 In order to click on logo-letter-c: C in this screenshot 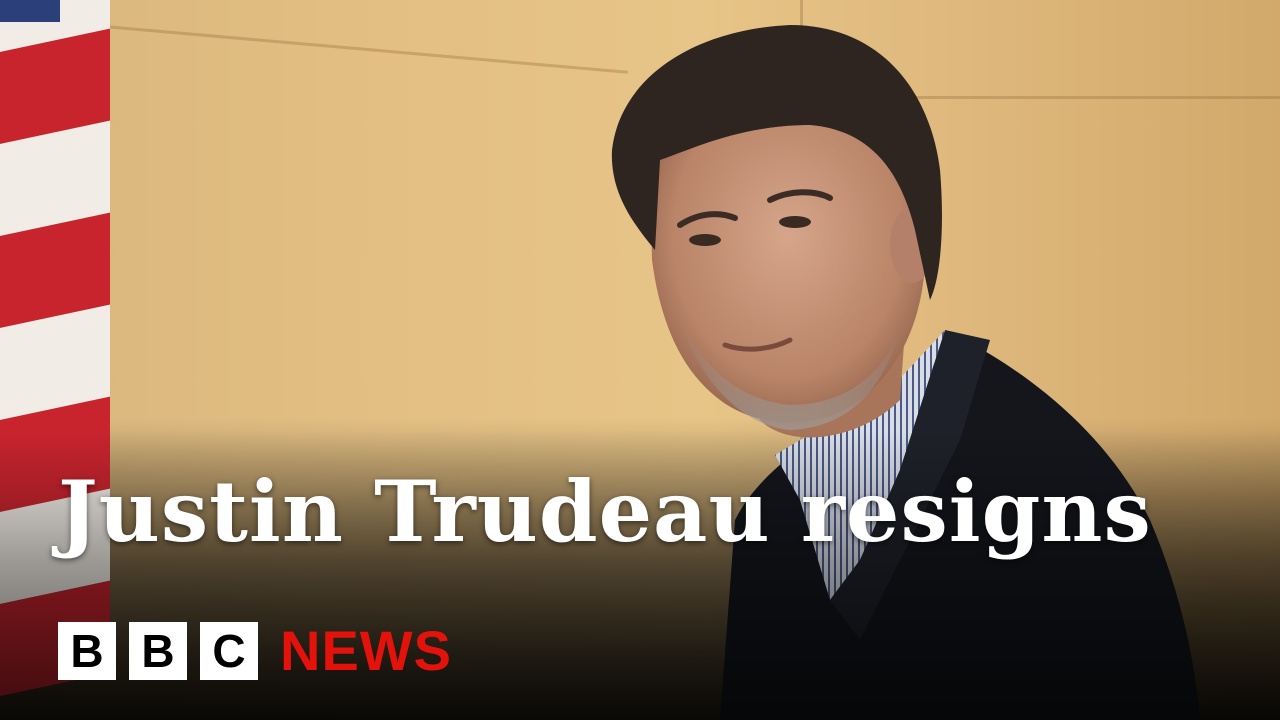, I will do `click(229, 651)`.